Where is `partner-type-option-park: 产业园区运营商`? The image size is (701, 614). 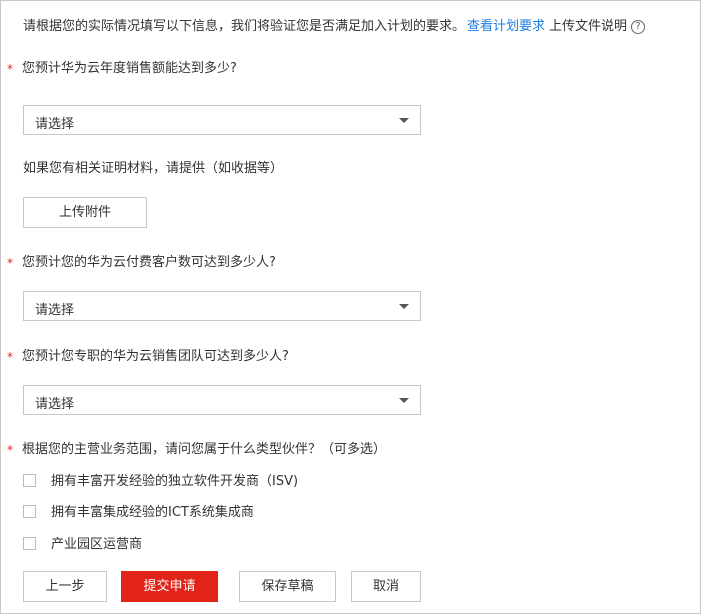
partner-type-option-park: 产业园区运营商 is located at coordinates (82, 542).